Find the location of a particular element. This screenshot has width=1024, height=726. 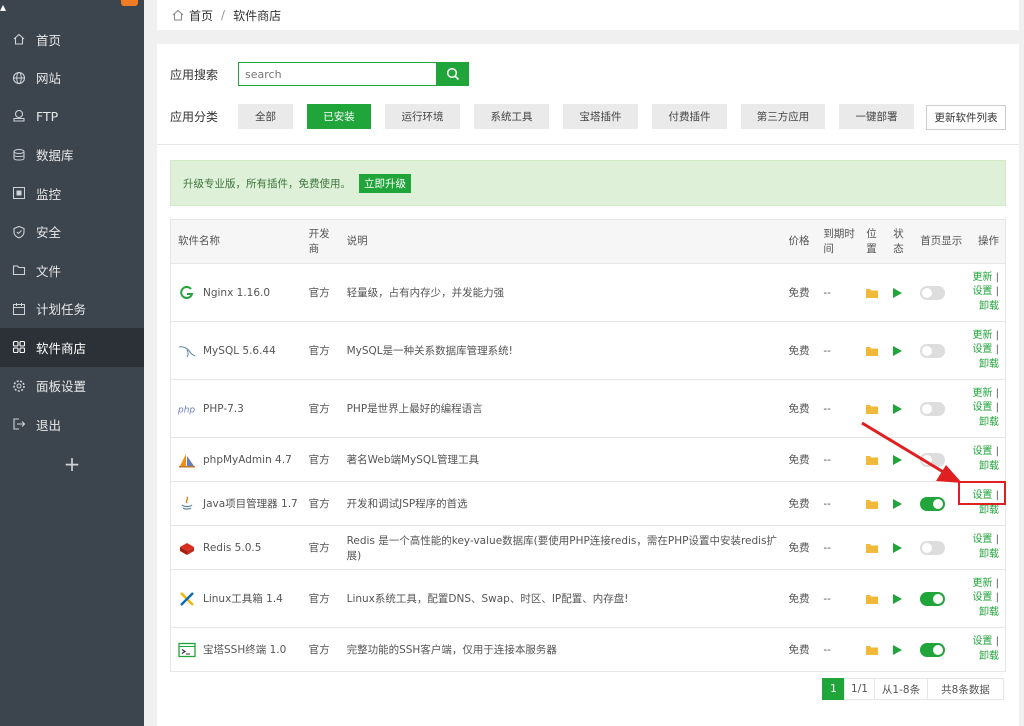

category-tab-2: 运行环境 is located at coordinates (422, 116).